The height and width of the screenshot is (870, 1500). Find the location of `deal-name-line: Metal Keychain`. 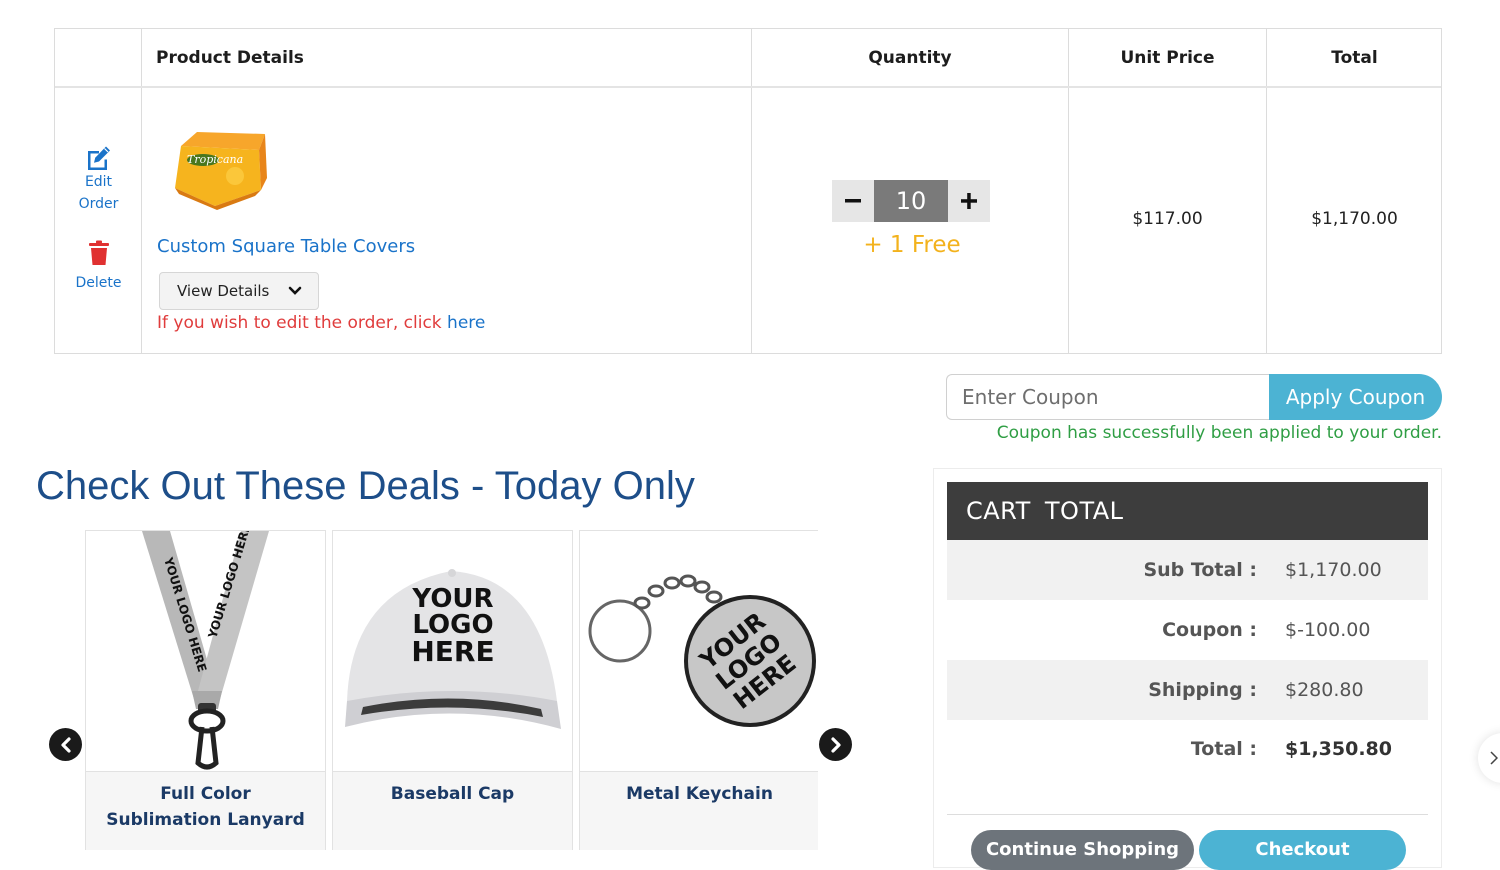

deal-name-line: Metal Keychain is located at coordinates (699, 794).